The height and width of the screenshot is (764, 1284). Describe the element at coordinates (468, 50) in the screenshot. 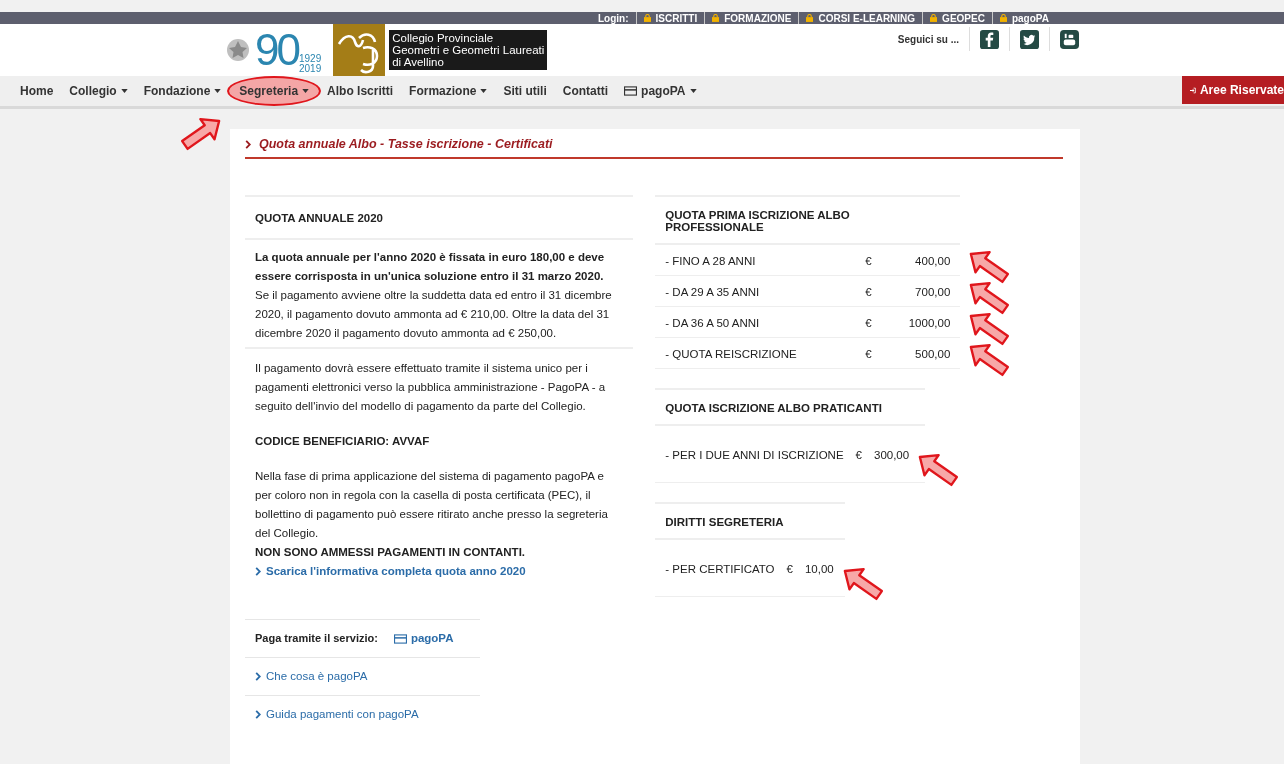

I see `college-name-line: Geometri e Geometri Laureati` at that location.